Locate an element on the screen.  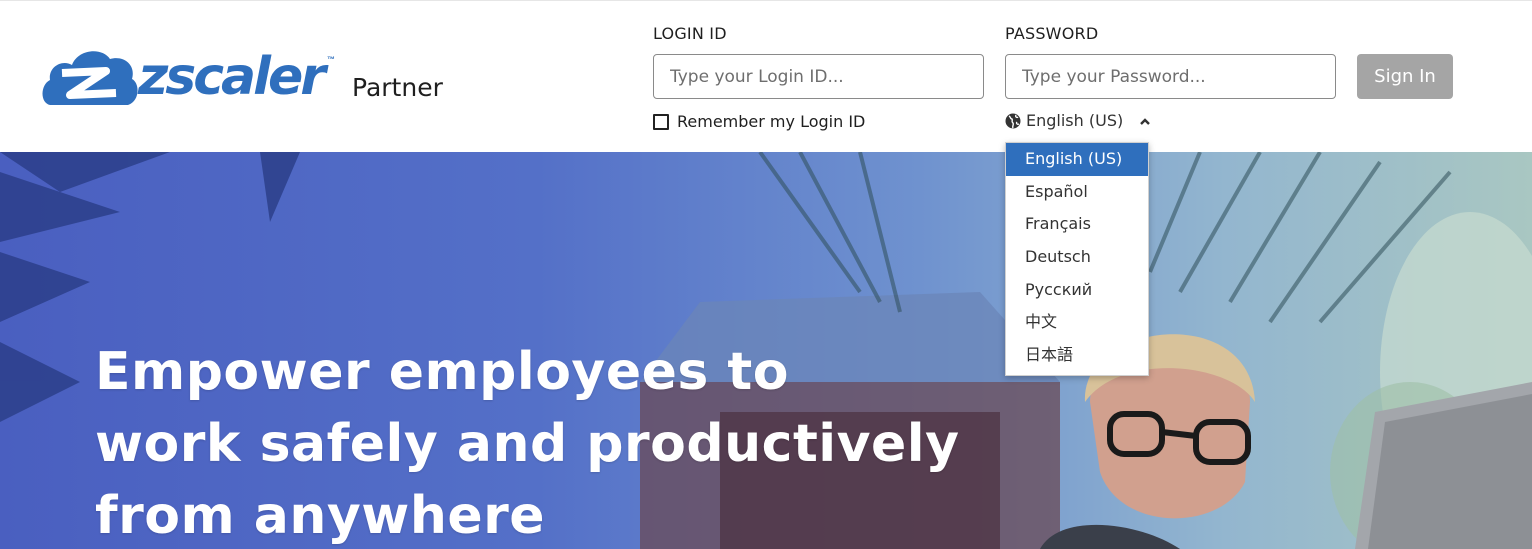
sign-in-button: Sign In is located at coordinates (1405, 76).